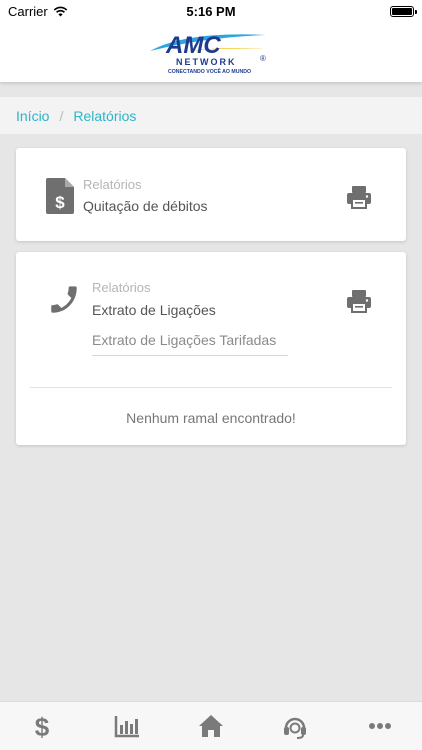 Image resolution: width=422 pixels, height=750 pixels. Describe the element at coordinates (104, 116) in the screenshot. I see `breadcrumb-current: Relatórios` at that location.